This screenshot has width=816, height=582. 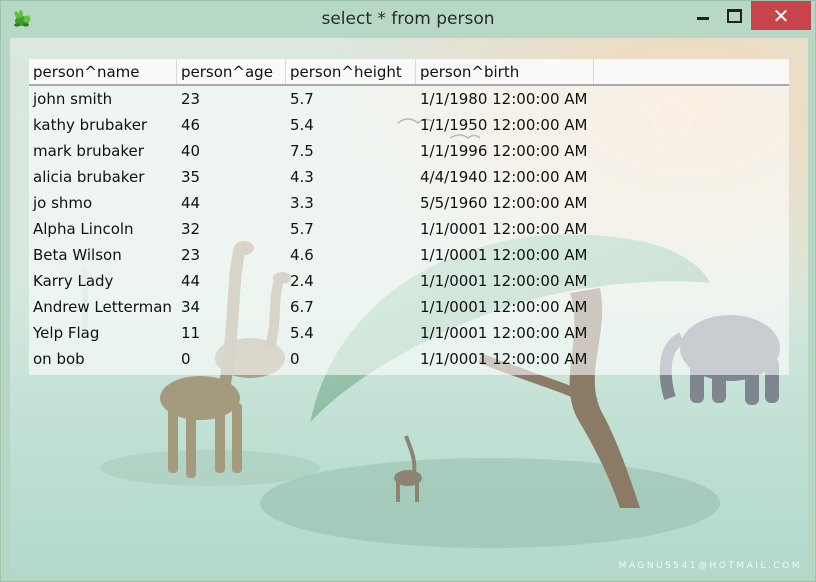 What do you see at coordinates (505, 71) in the screenshot?
I see `col-header-birth: person^birth` at bounding box center [505, 71].